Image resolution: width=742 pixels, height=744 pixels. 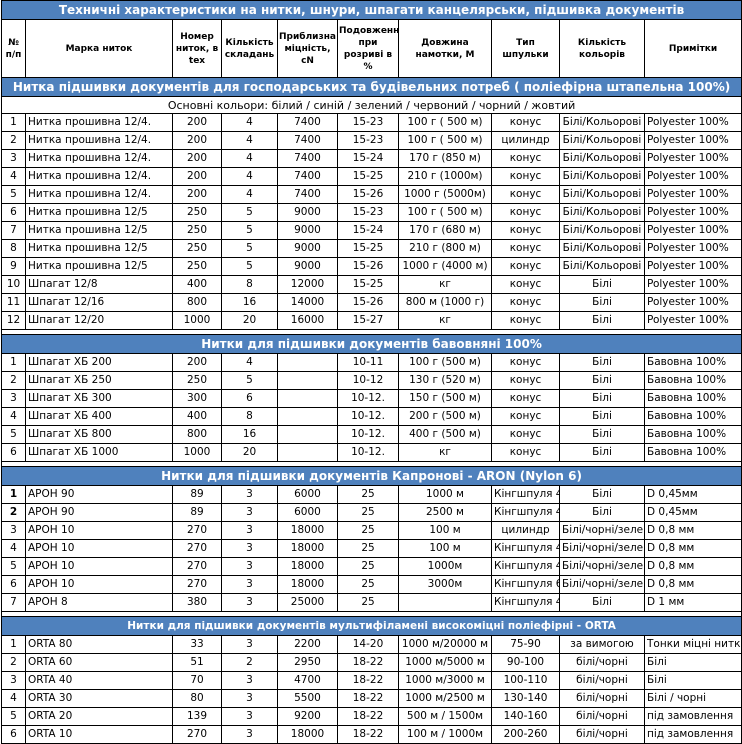 I want to click on table-cell: Шпагат ХБ 300, so click(x=99, y=398).